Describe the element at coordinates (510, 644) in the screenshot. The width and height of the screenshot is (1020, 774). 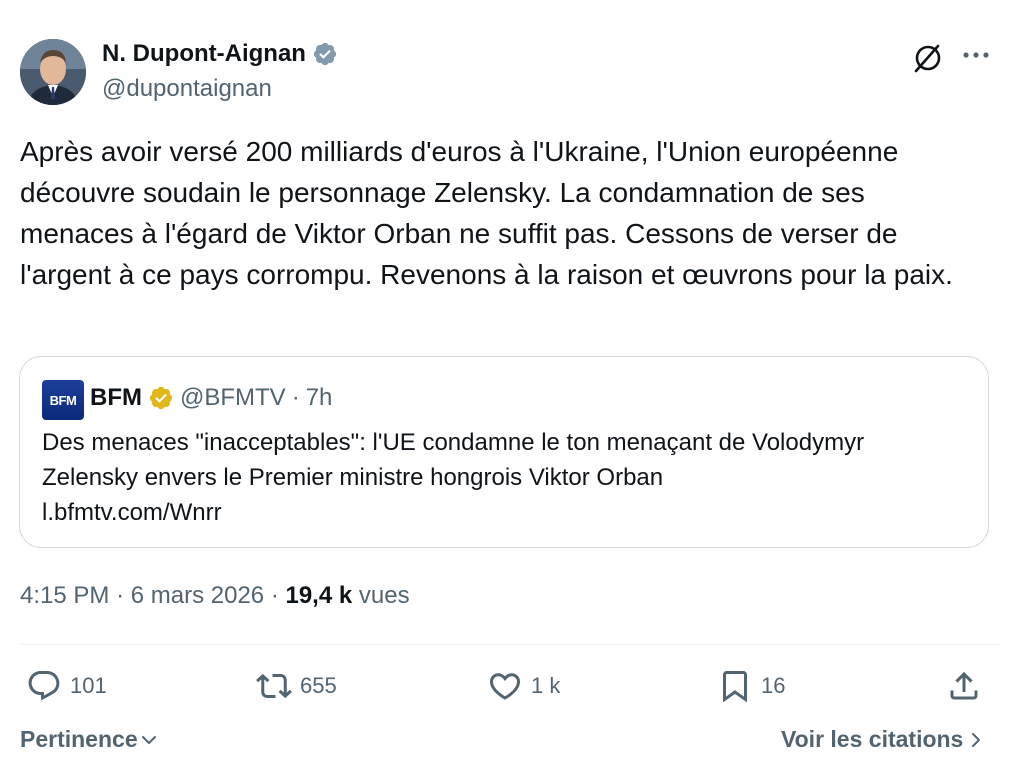
I see `divider` at that location.